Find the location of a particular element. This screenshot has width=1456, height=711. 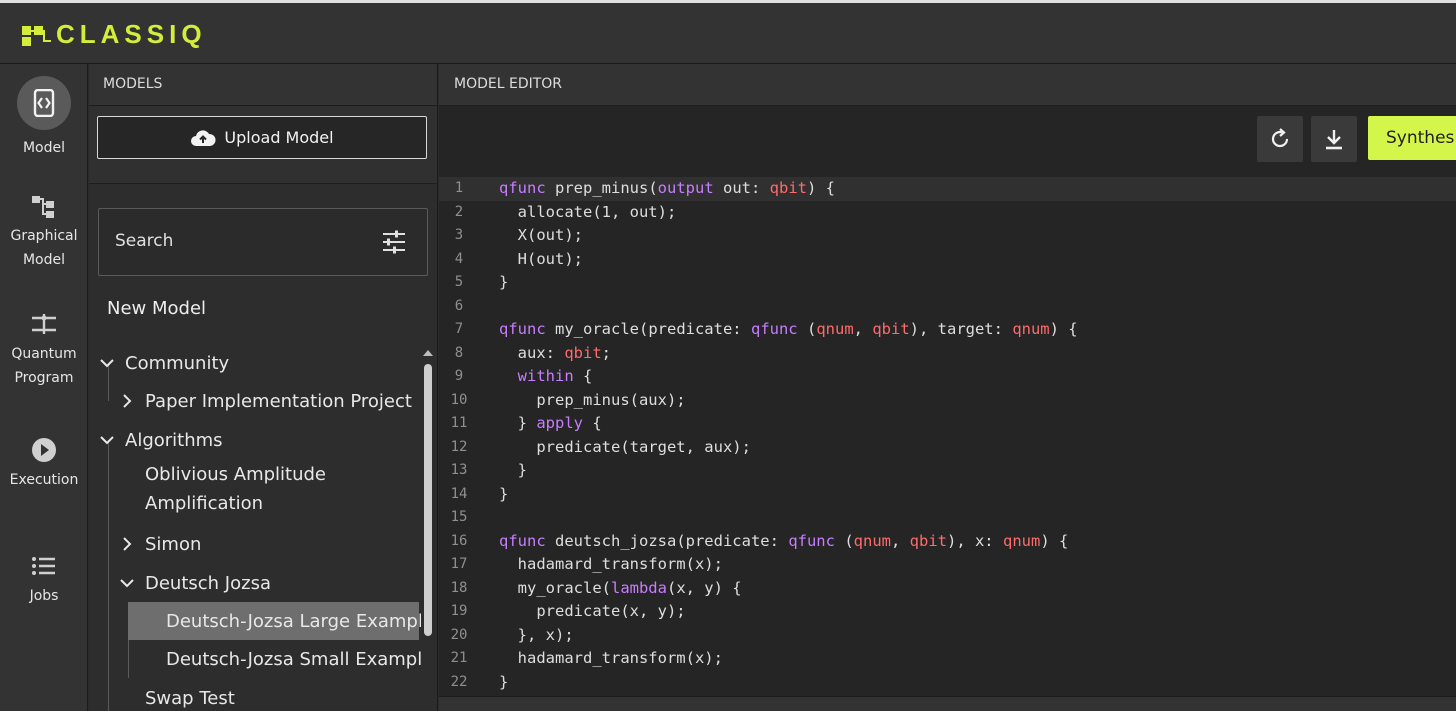

editor-header: MODEL EDITOR is located at coordinates (947, 85).